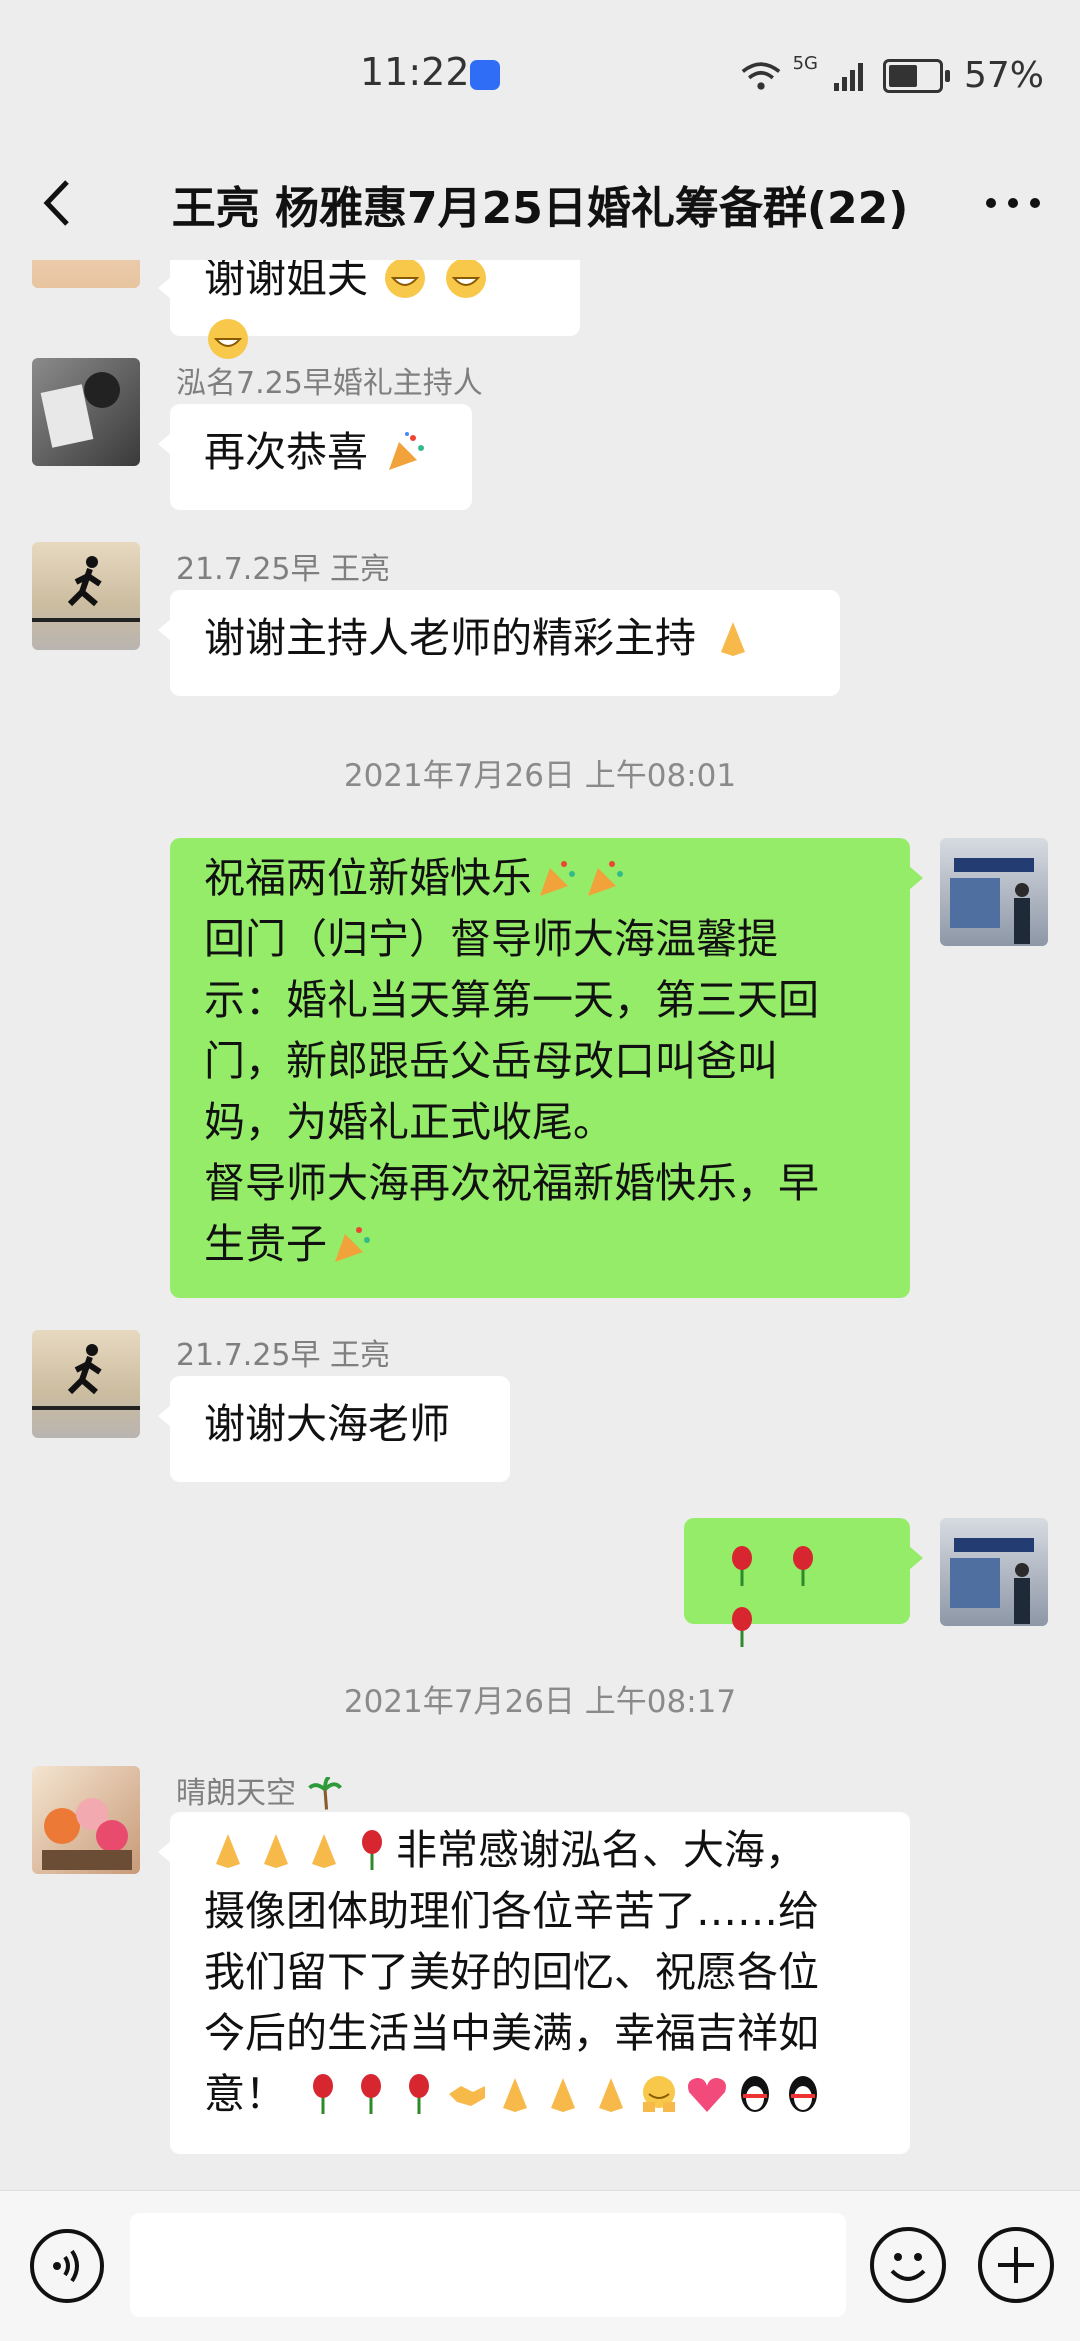 Image resolution: width=1080 pixels, height=2341 pixels. Describe the element at coordinates (511, 1972) in the screenshot. I see `message-line: 我们留下了美好的回忆、祝愿各位` at that location.